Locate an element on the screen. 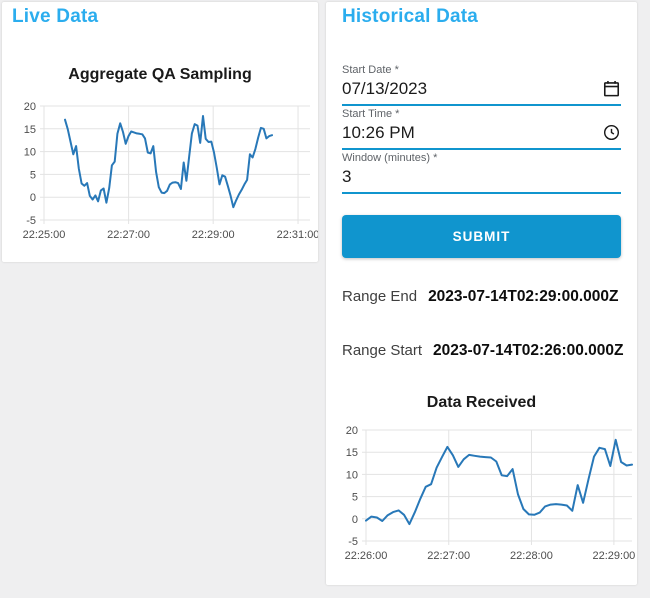  range-start-label: Range Start is located at coordinates (382, 350).